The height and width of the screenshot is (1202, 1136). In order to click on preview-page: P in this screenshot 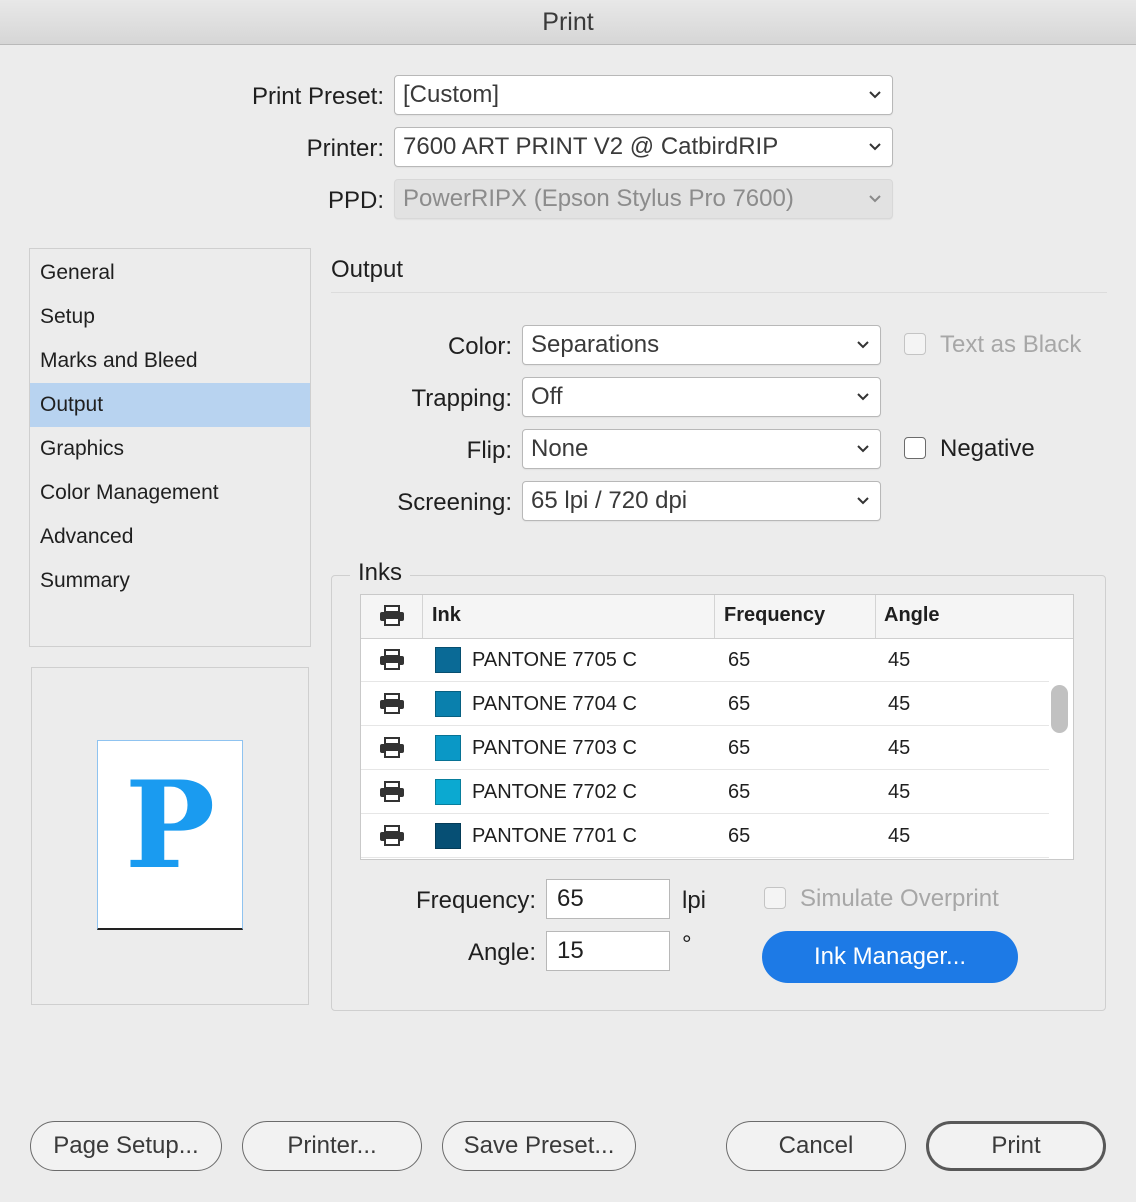, I will do `click(170, 835)`.